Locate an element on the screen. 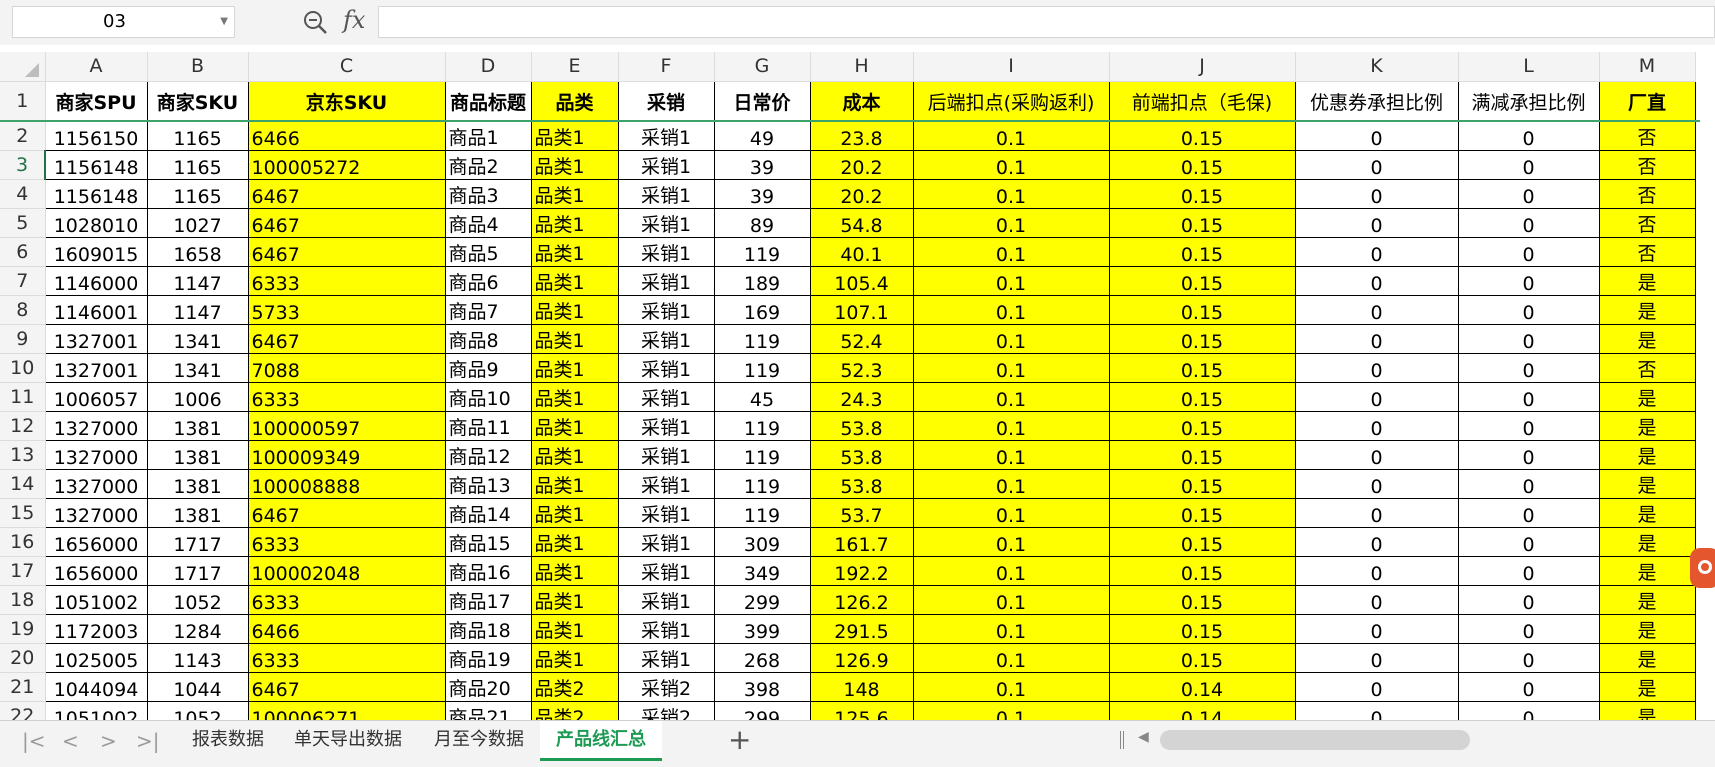  cell: 1717 is located at coordinates (198, 571).